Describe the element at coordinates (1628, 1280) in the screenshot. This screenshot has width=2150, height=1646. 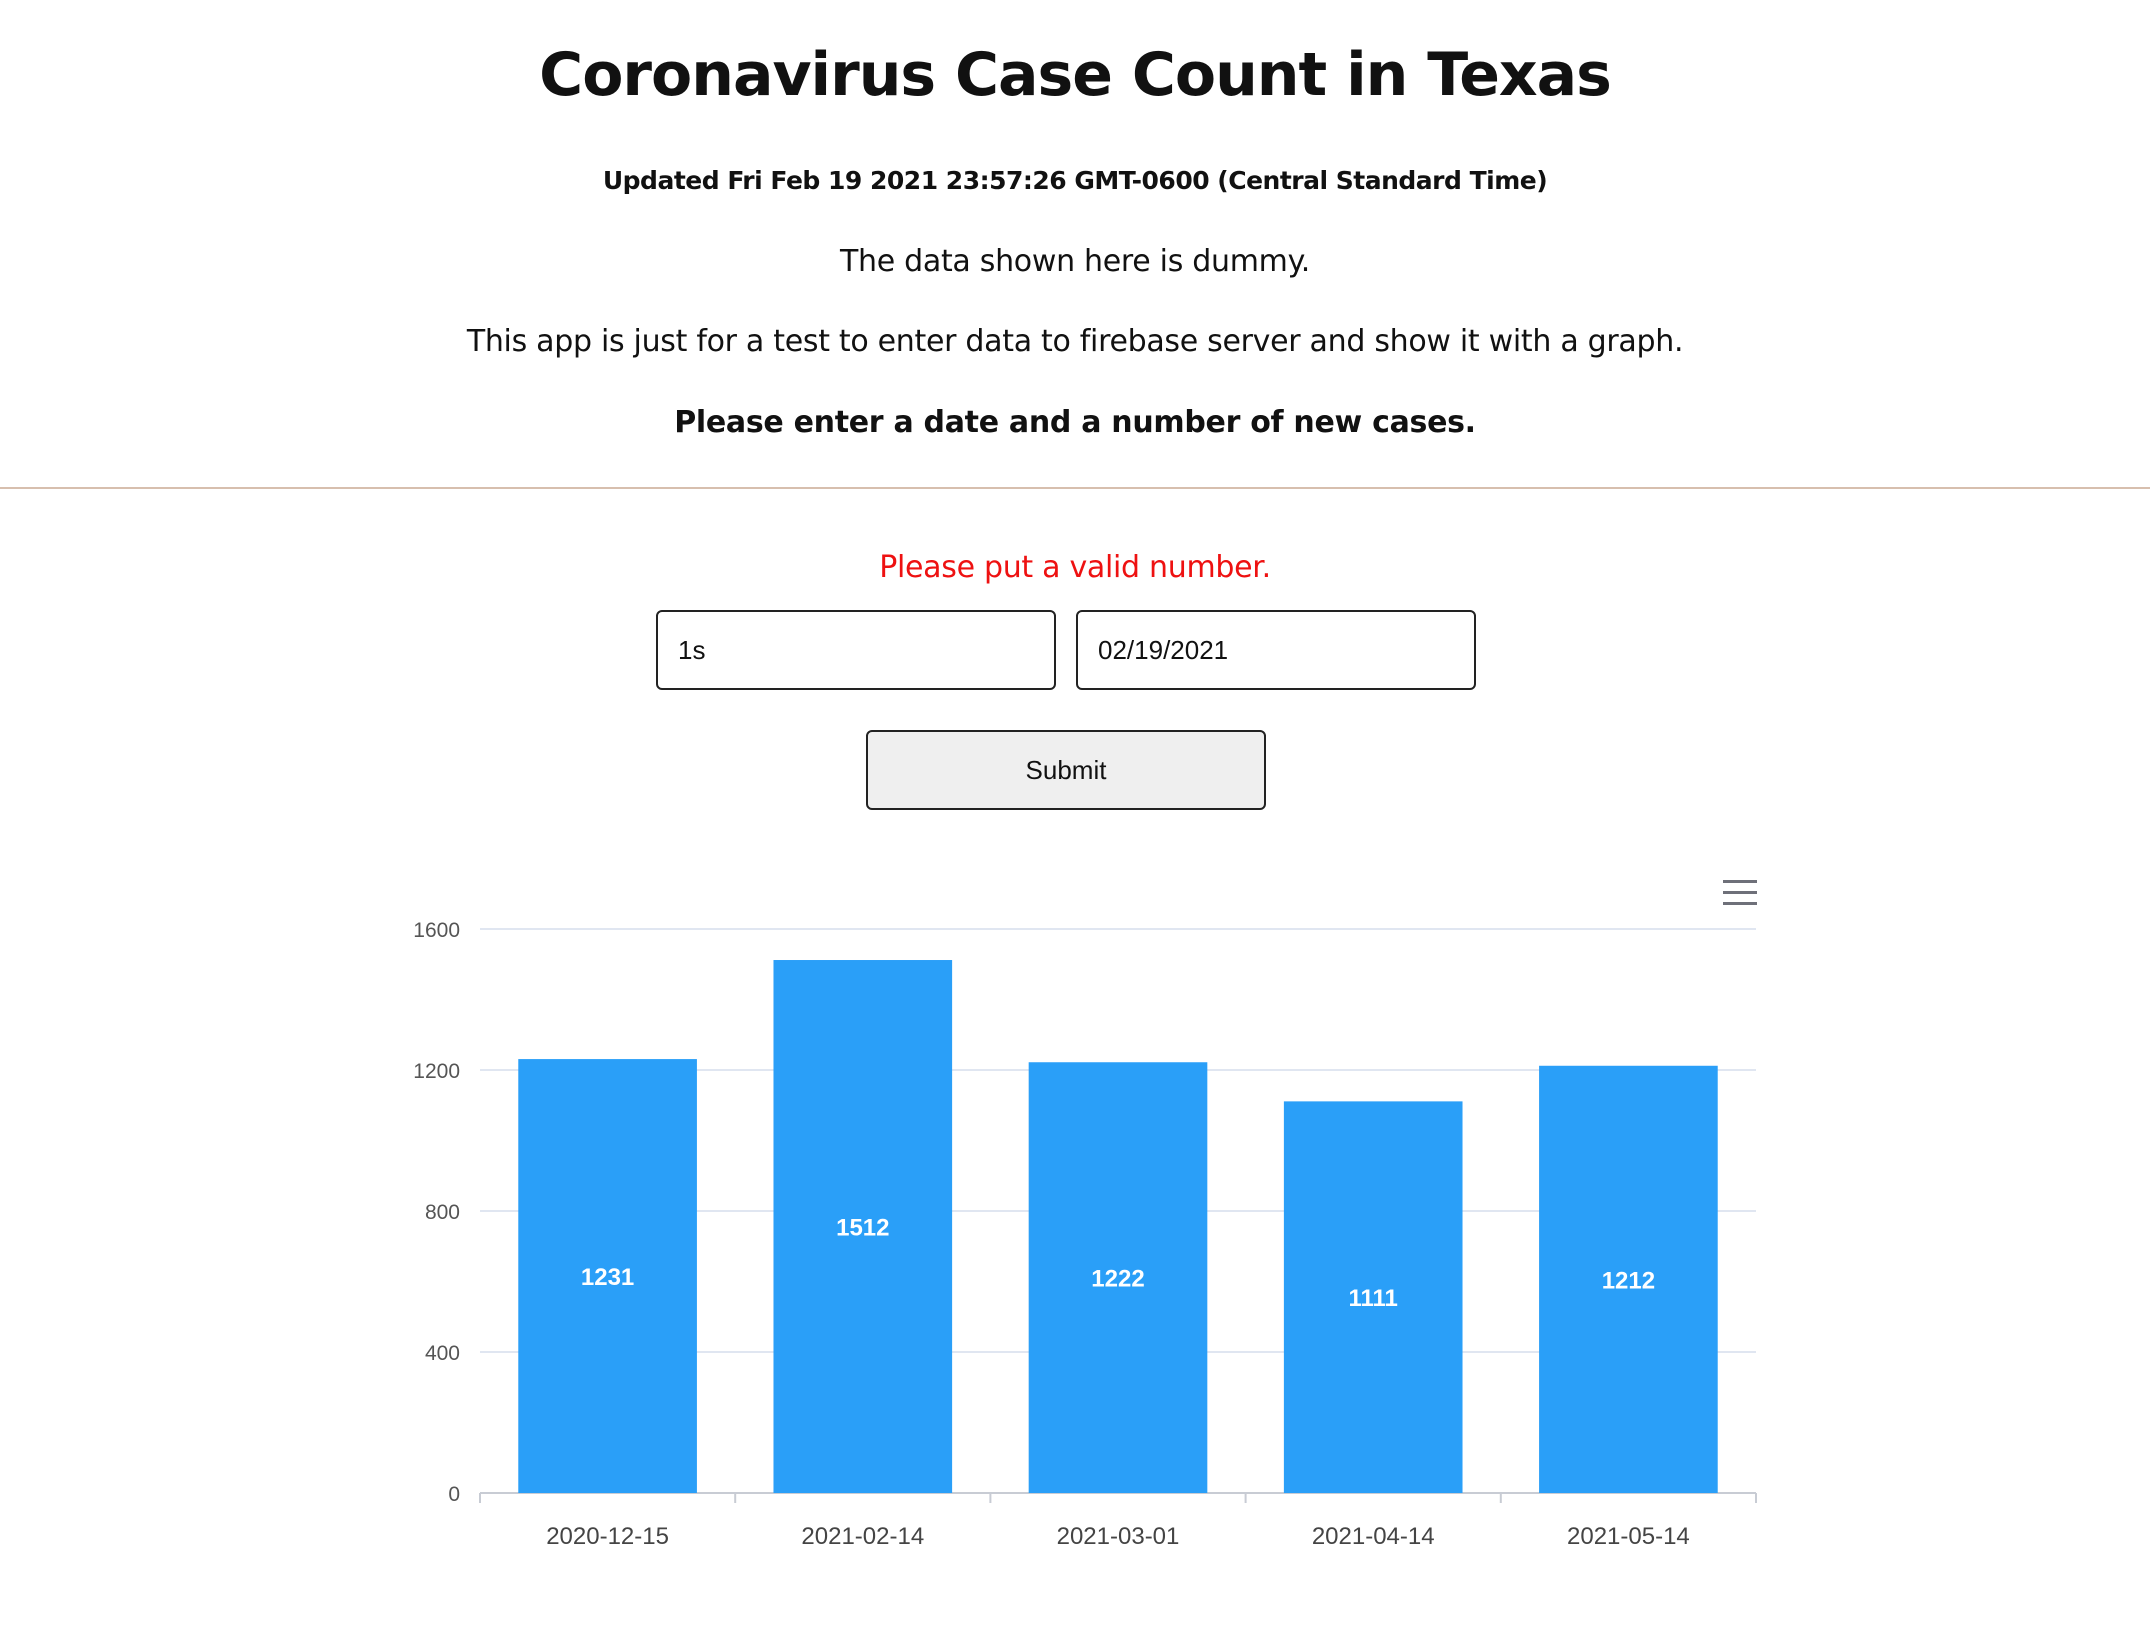
I see `data-label: 1212` at that location.